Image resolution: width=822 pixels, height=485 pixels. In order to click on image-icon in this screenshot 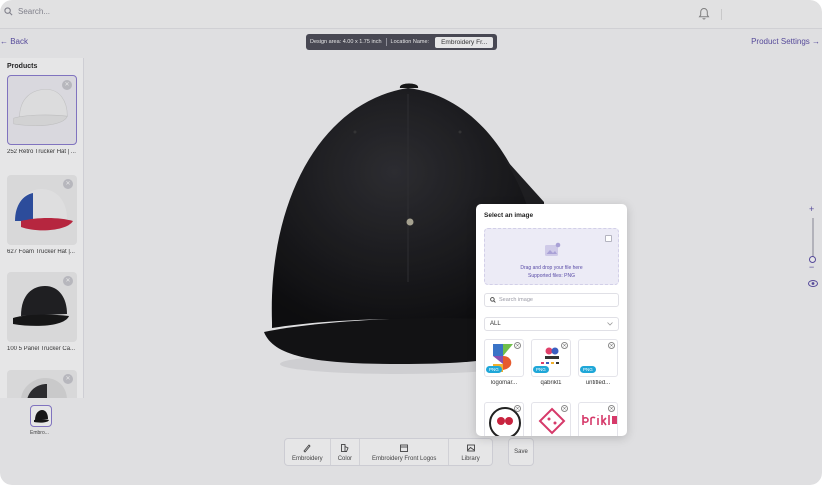, I will do `click(470, 447)`.